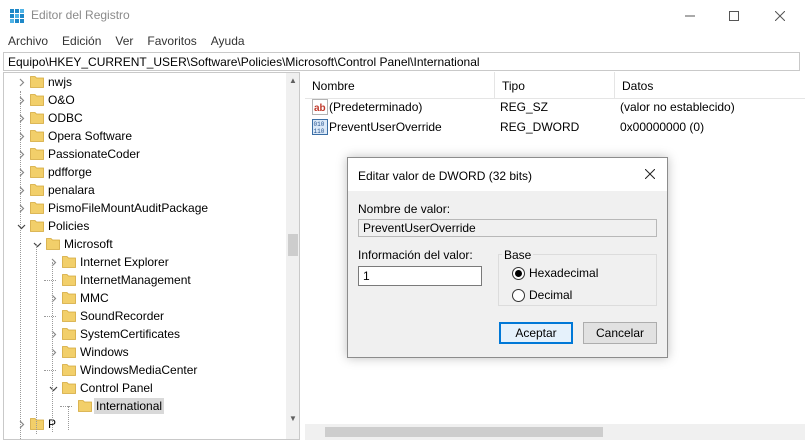 This screenshot has height=440, width=805. Describe the element at coordinates (292, 418) in the screenshot. I see `scroll-down-icon: ▼` at that location.